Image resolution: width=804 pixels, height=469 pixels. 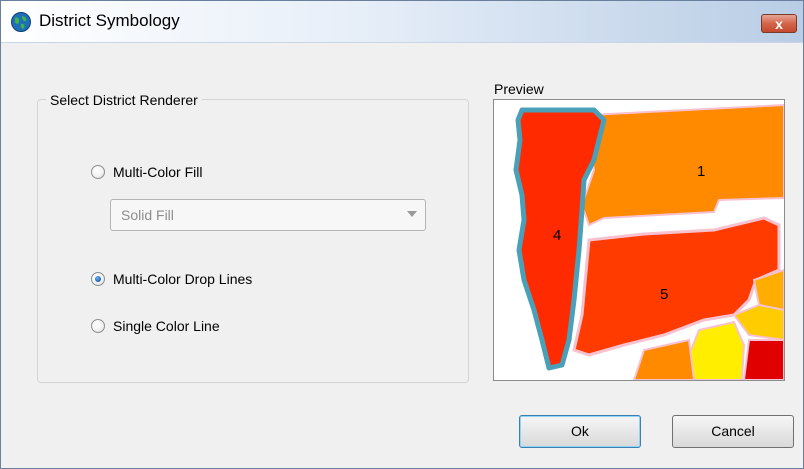 I want to click on fill-style-value: Solid Fill, so click(x=147, y=215).